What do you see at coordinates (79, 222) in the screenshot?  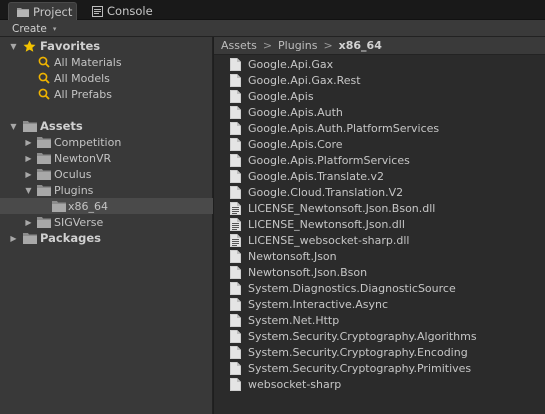 I see `sigverse-label: SIGVerse` at bounding box center [79, 222].